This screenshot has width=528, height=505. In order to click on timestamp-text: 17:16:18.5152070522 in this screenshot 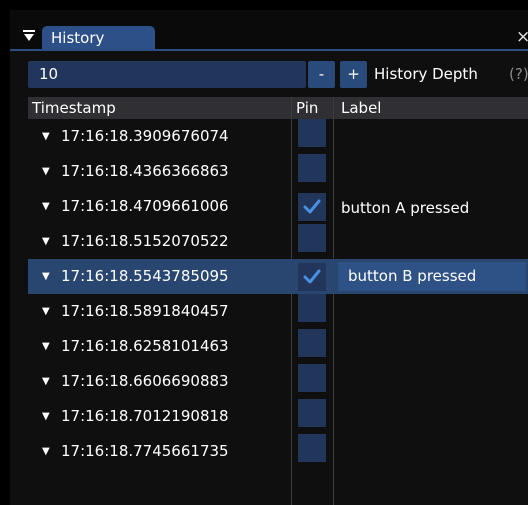, I will do `click(145, 241)`.